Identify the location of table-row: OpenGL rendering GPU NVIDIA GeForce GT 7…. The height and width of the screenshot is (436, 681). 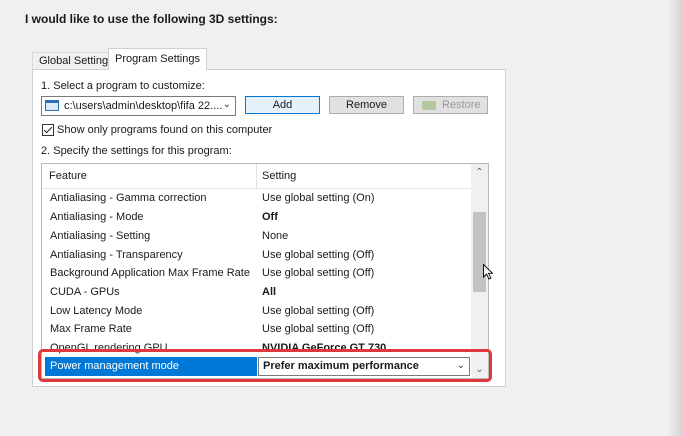
(257, 348).